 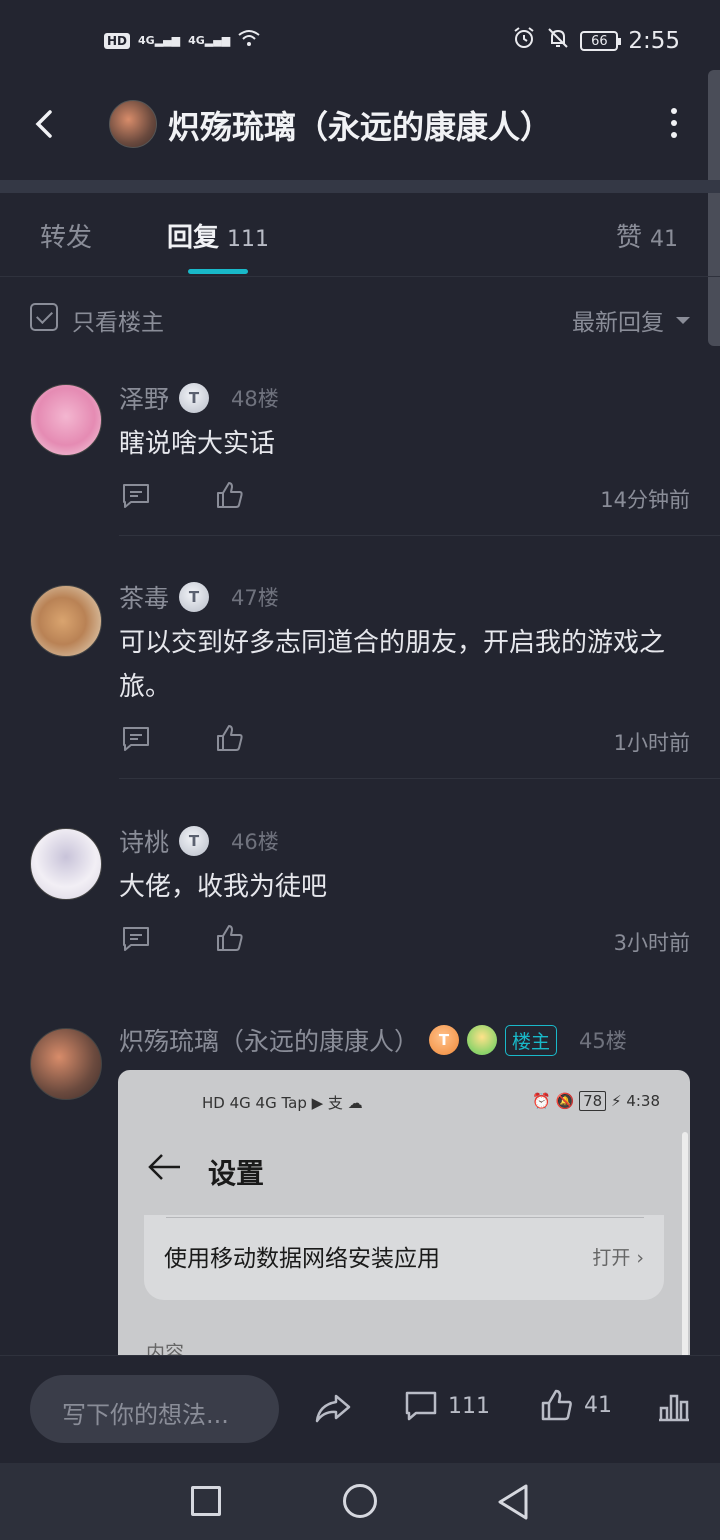 I want to click on top-nav-bar: 炽殇琉璃（永远的康康人）, so click(x=360, y=132).